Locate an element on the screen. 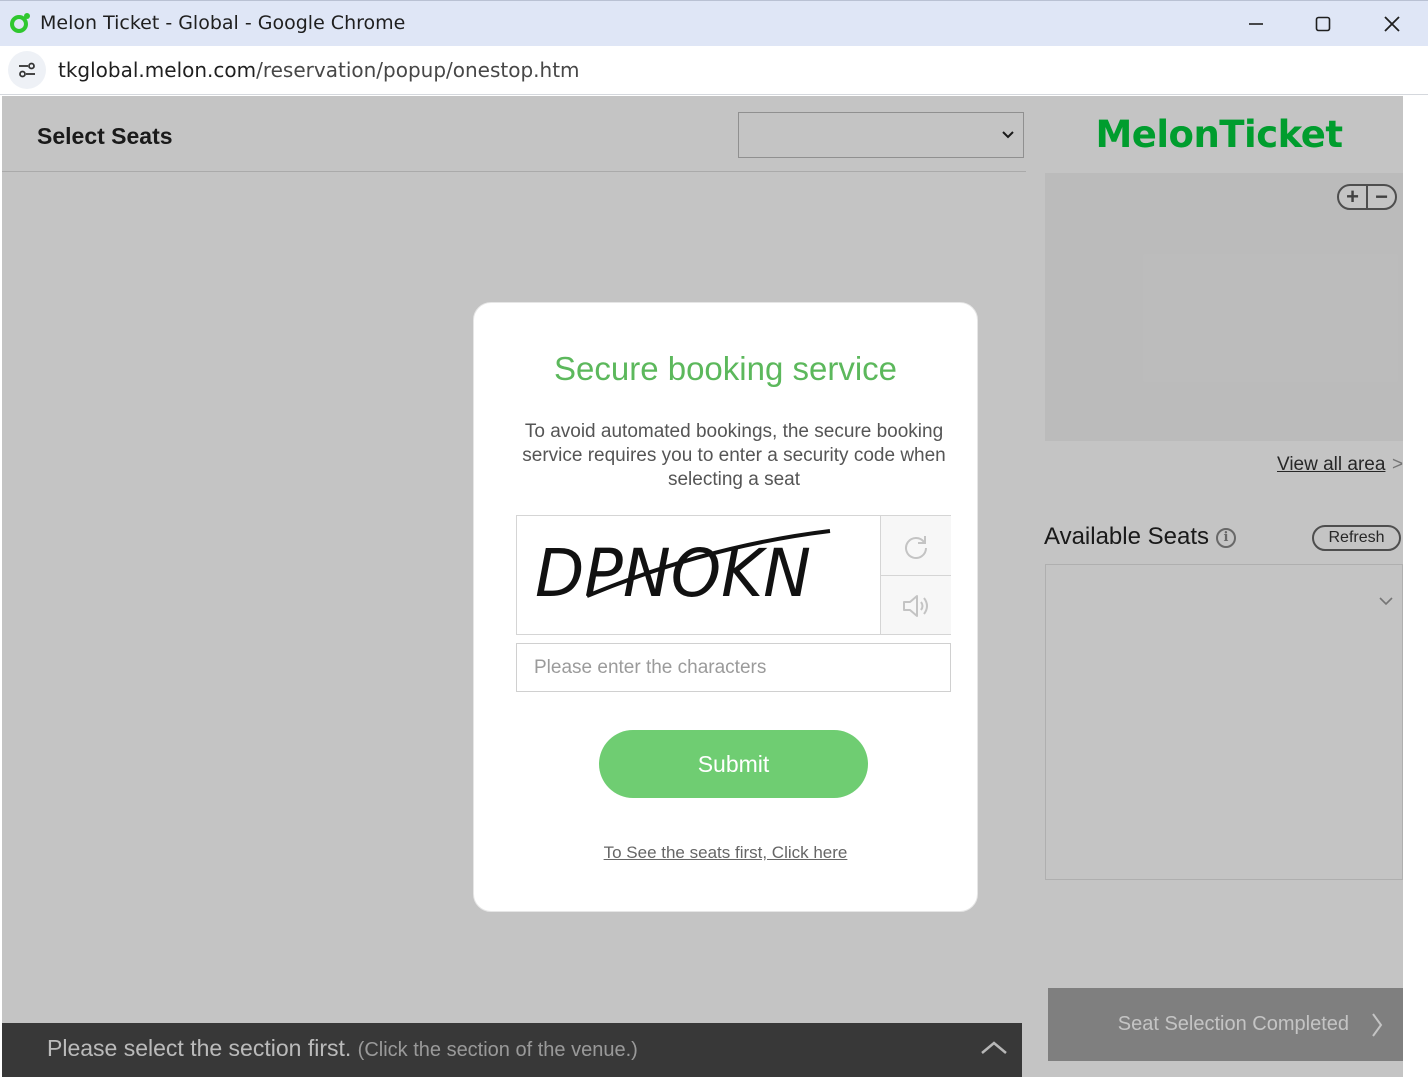 Image resolution: width=1428 pixels, height=1077 pixels. captcha-refresh-button is located at coordinates (916, 546).